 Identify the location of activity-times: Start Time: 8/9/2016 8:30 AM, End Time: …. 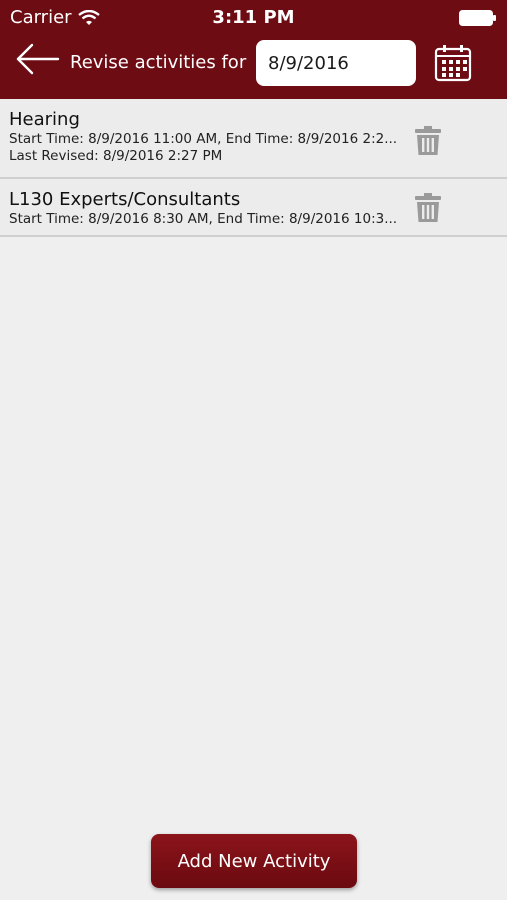
(203, 219).